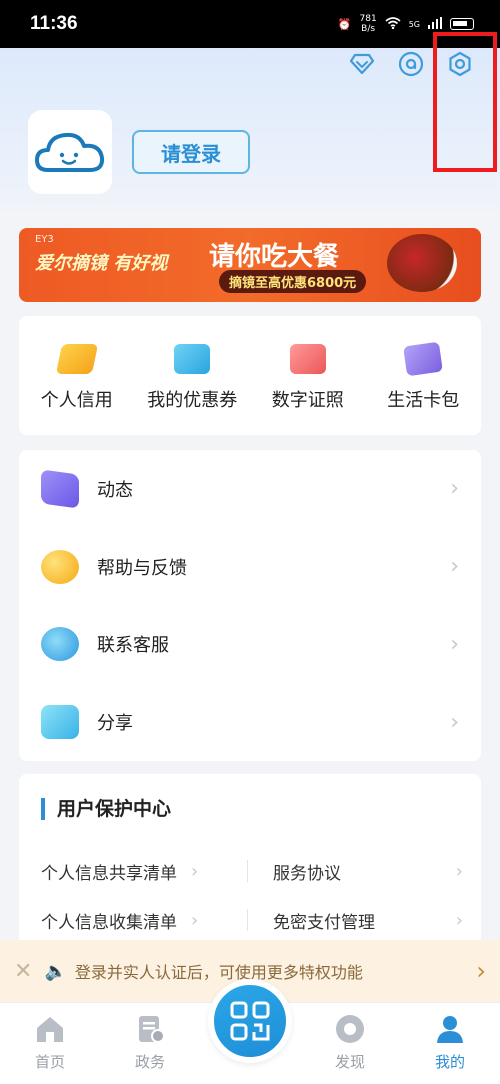  What do you see at coordinates (349, 1062) in the screenshot?
I see `nav-label: 发现` at bounding box center [349, 1062].